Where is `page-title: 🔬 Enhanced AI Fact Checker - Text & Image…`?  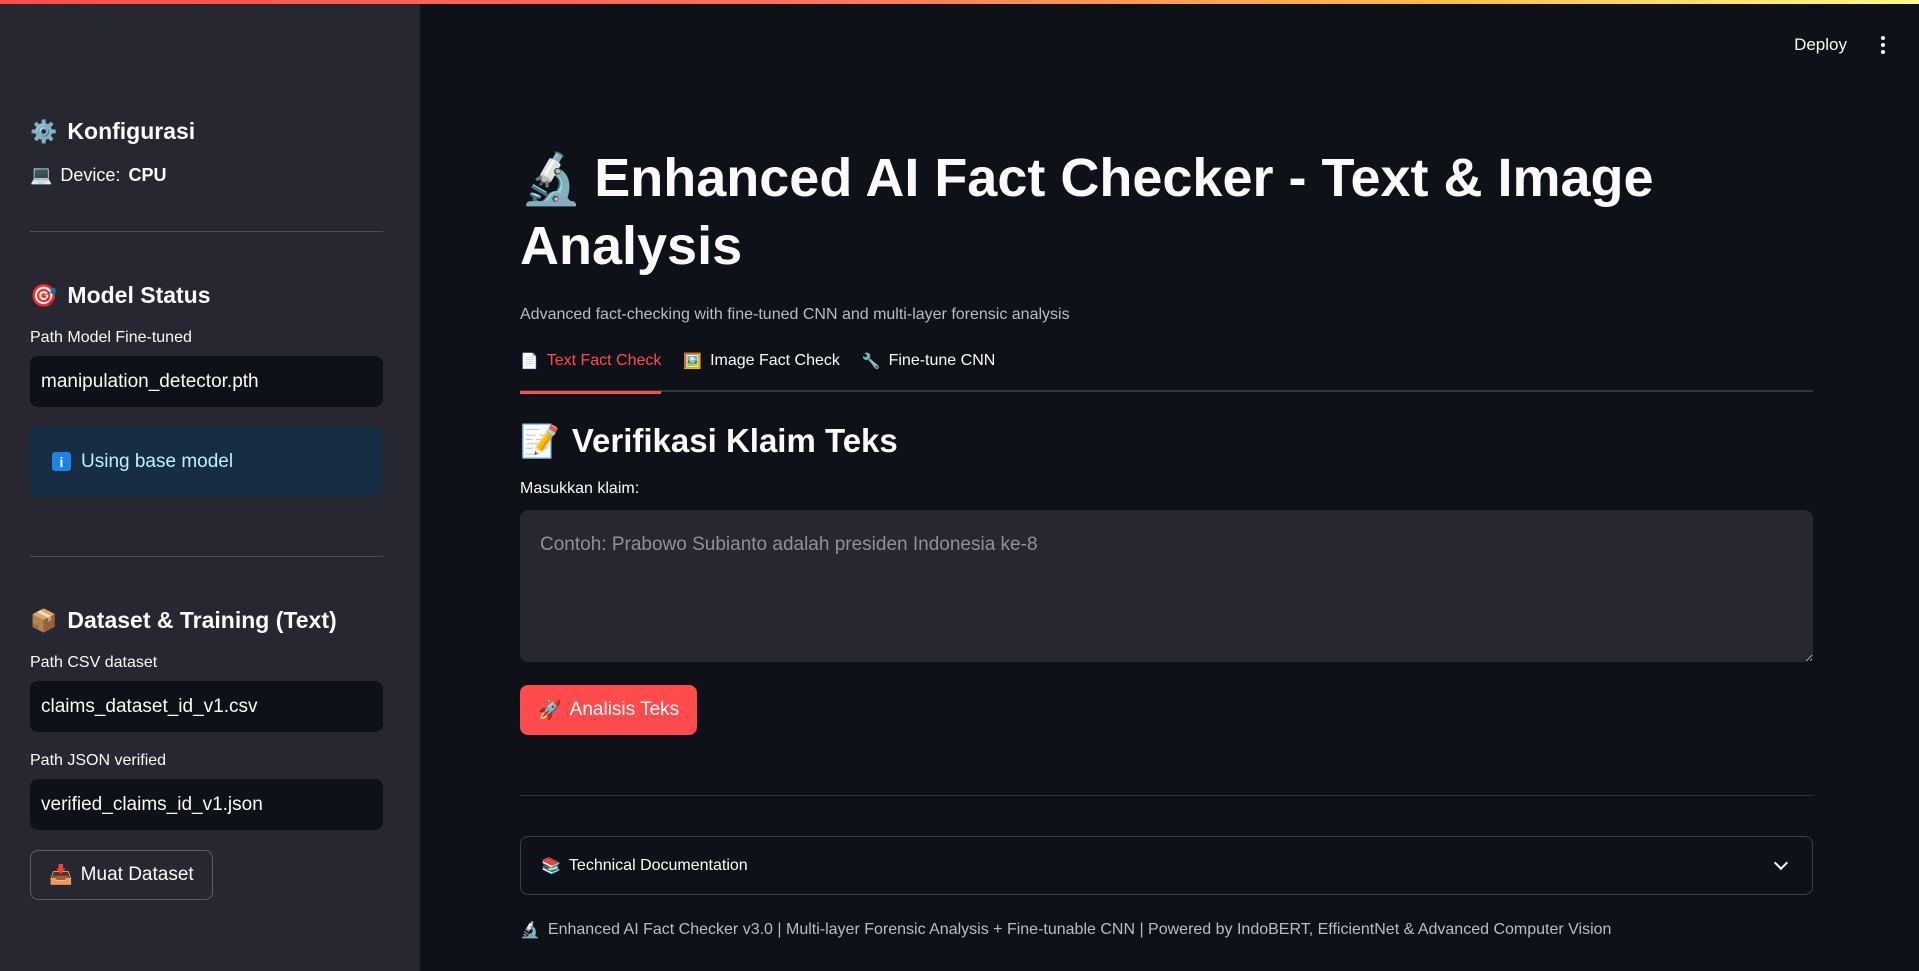 page-title: 🔬 Enhanced AI Fact Checker - Text & Image… is located at coordinates (1087, 212).